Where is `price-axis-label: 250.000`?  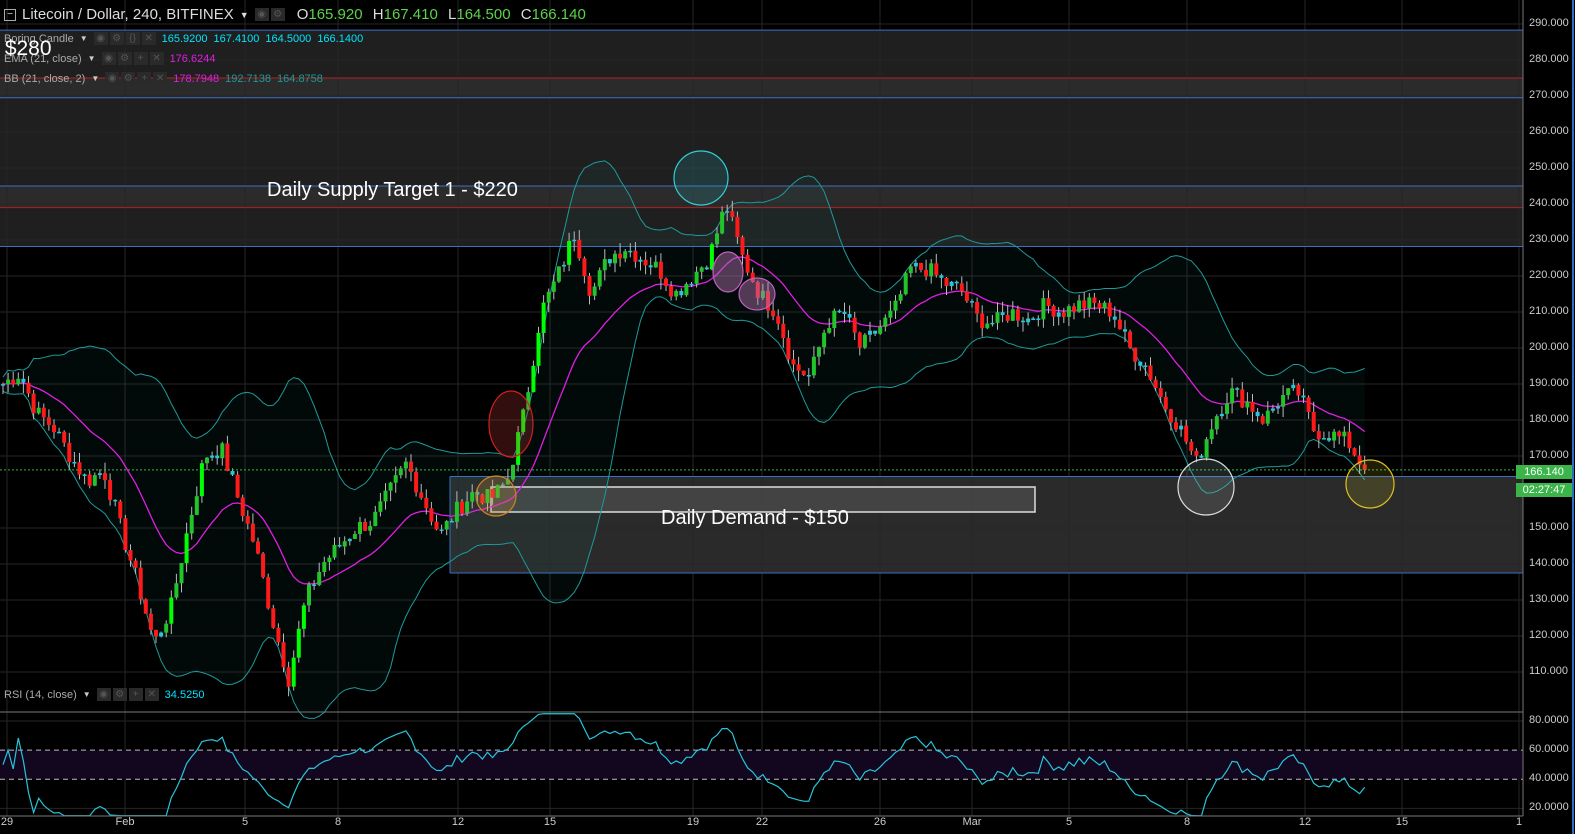 price-axis-label: 250.000 is located at coordinates (1549, 167).